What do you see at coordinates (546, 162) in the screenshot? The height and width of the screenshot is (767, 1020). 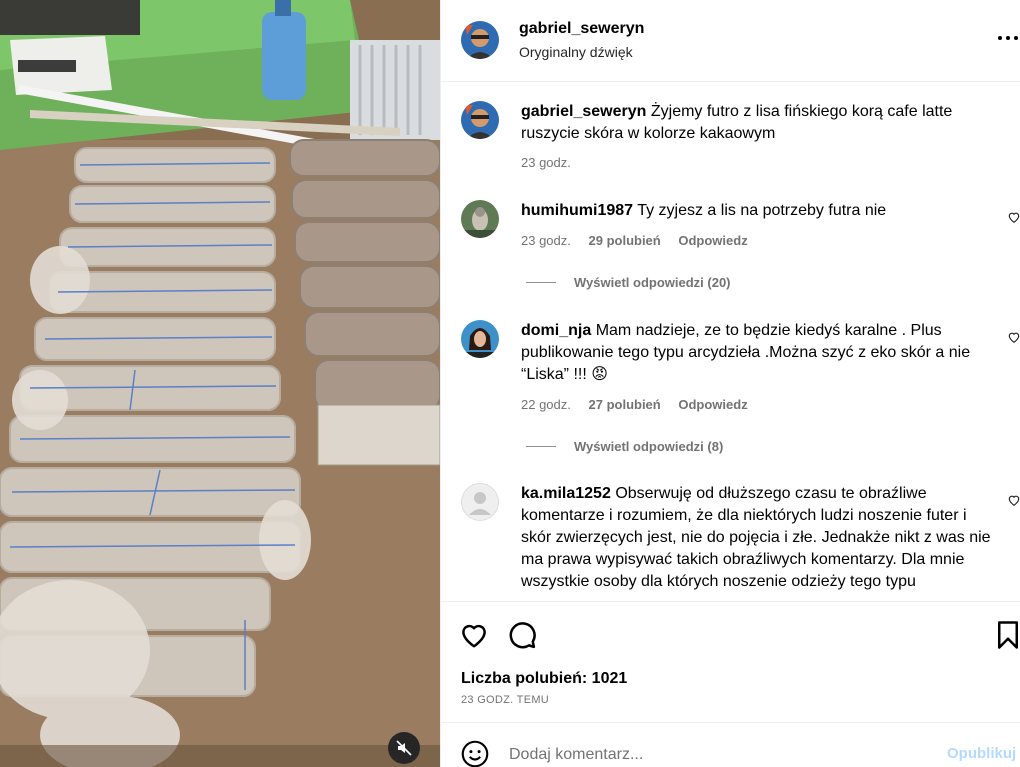 I see `caption-time: 23 godz.` at bounding box center [546, 162].